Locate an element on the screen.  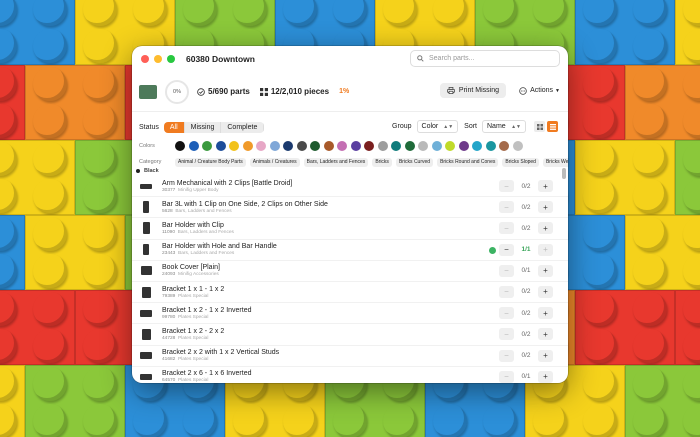
group-select: Color ▲▼ is located at coordinates (437, 126).